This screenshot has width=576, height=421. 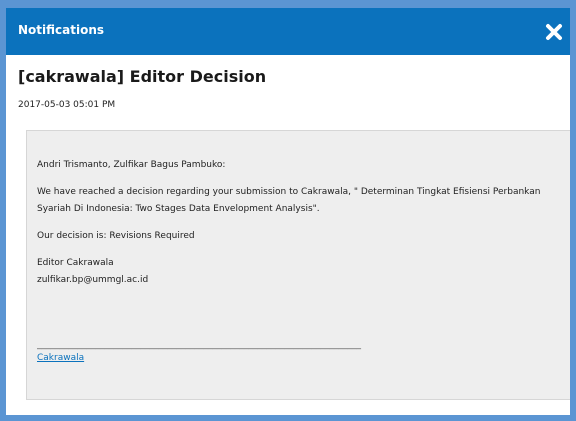 I want to click on close-icon, so click(x=554, y=32).